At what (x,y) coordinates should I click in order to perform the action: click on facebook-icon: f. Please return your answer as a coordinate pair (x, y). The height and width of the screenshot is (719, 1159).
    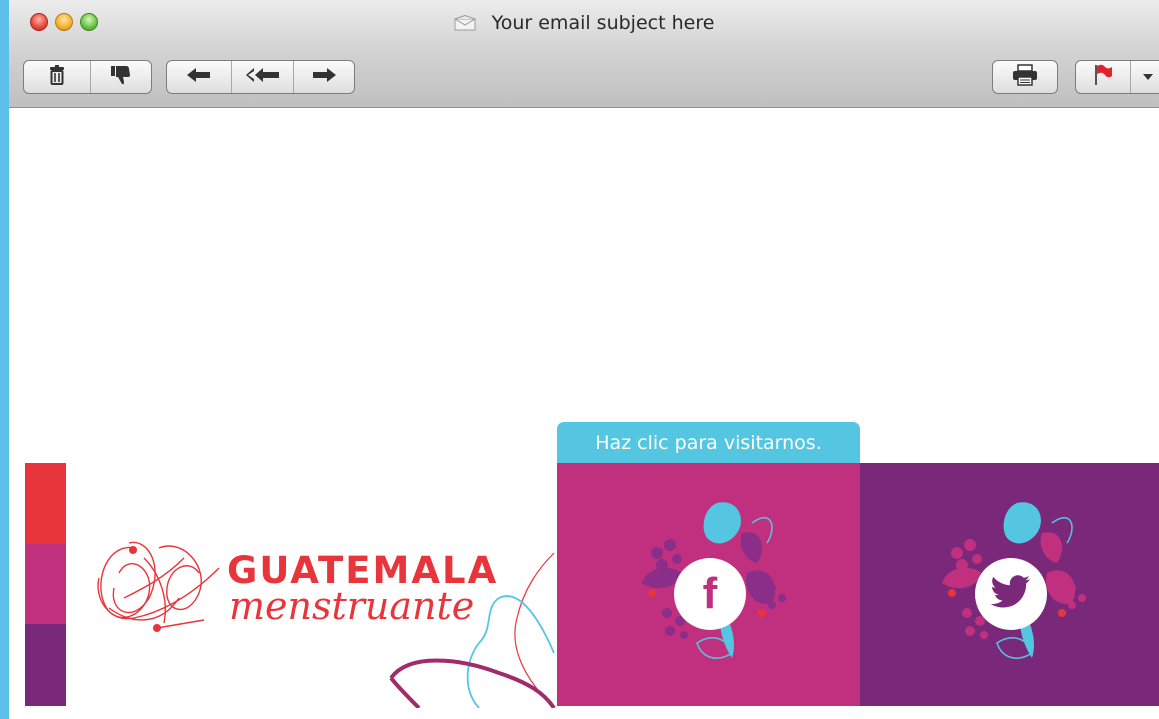
    Looking at the image, I should click on (710, 593).